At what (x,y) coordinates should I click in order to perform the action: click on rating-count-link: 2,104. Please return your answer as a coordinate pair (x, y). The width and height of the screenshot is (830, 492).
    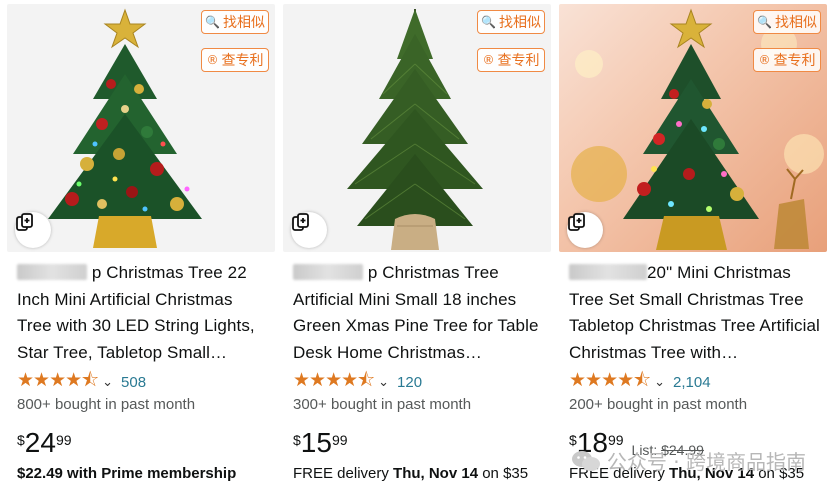
    Looking at the image, I should click on (692, 382).